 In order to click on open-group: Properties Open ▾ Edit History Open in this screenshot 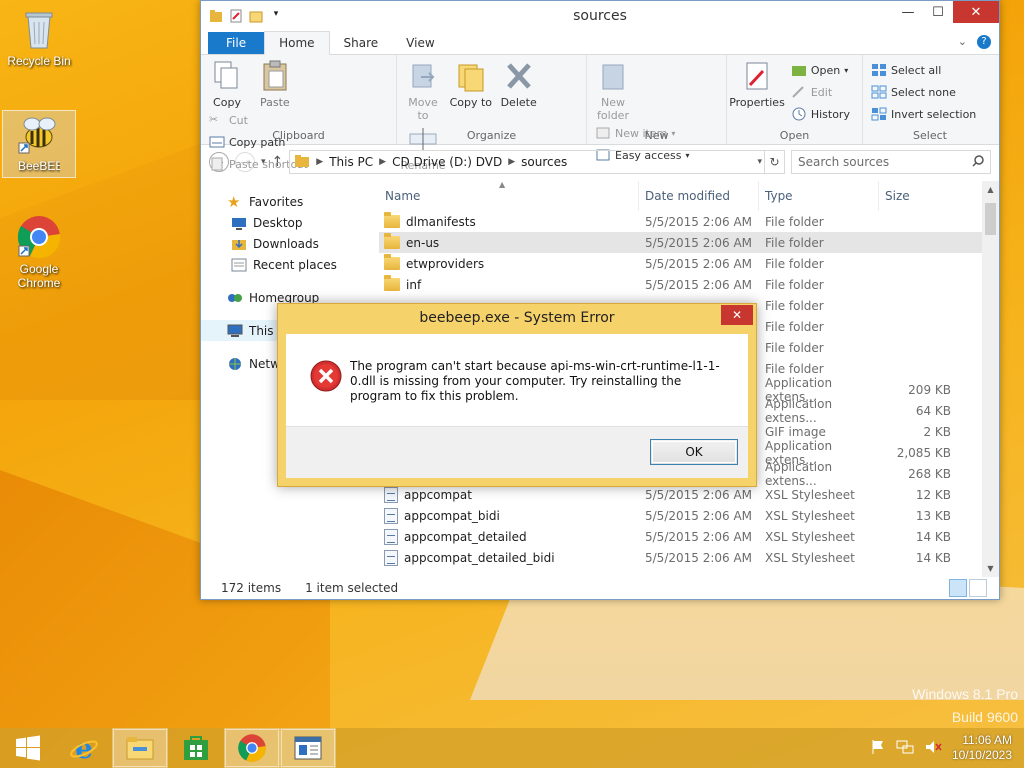, I will do `click(795, 99)`.